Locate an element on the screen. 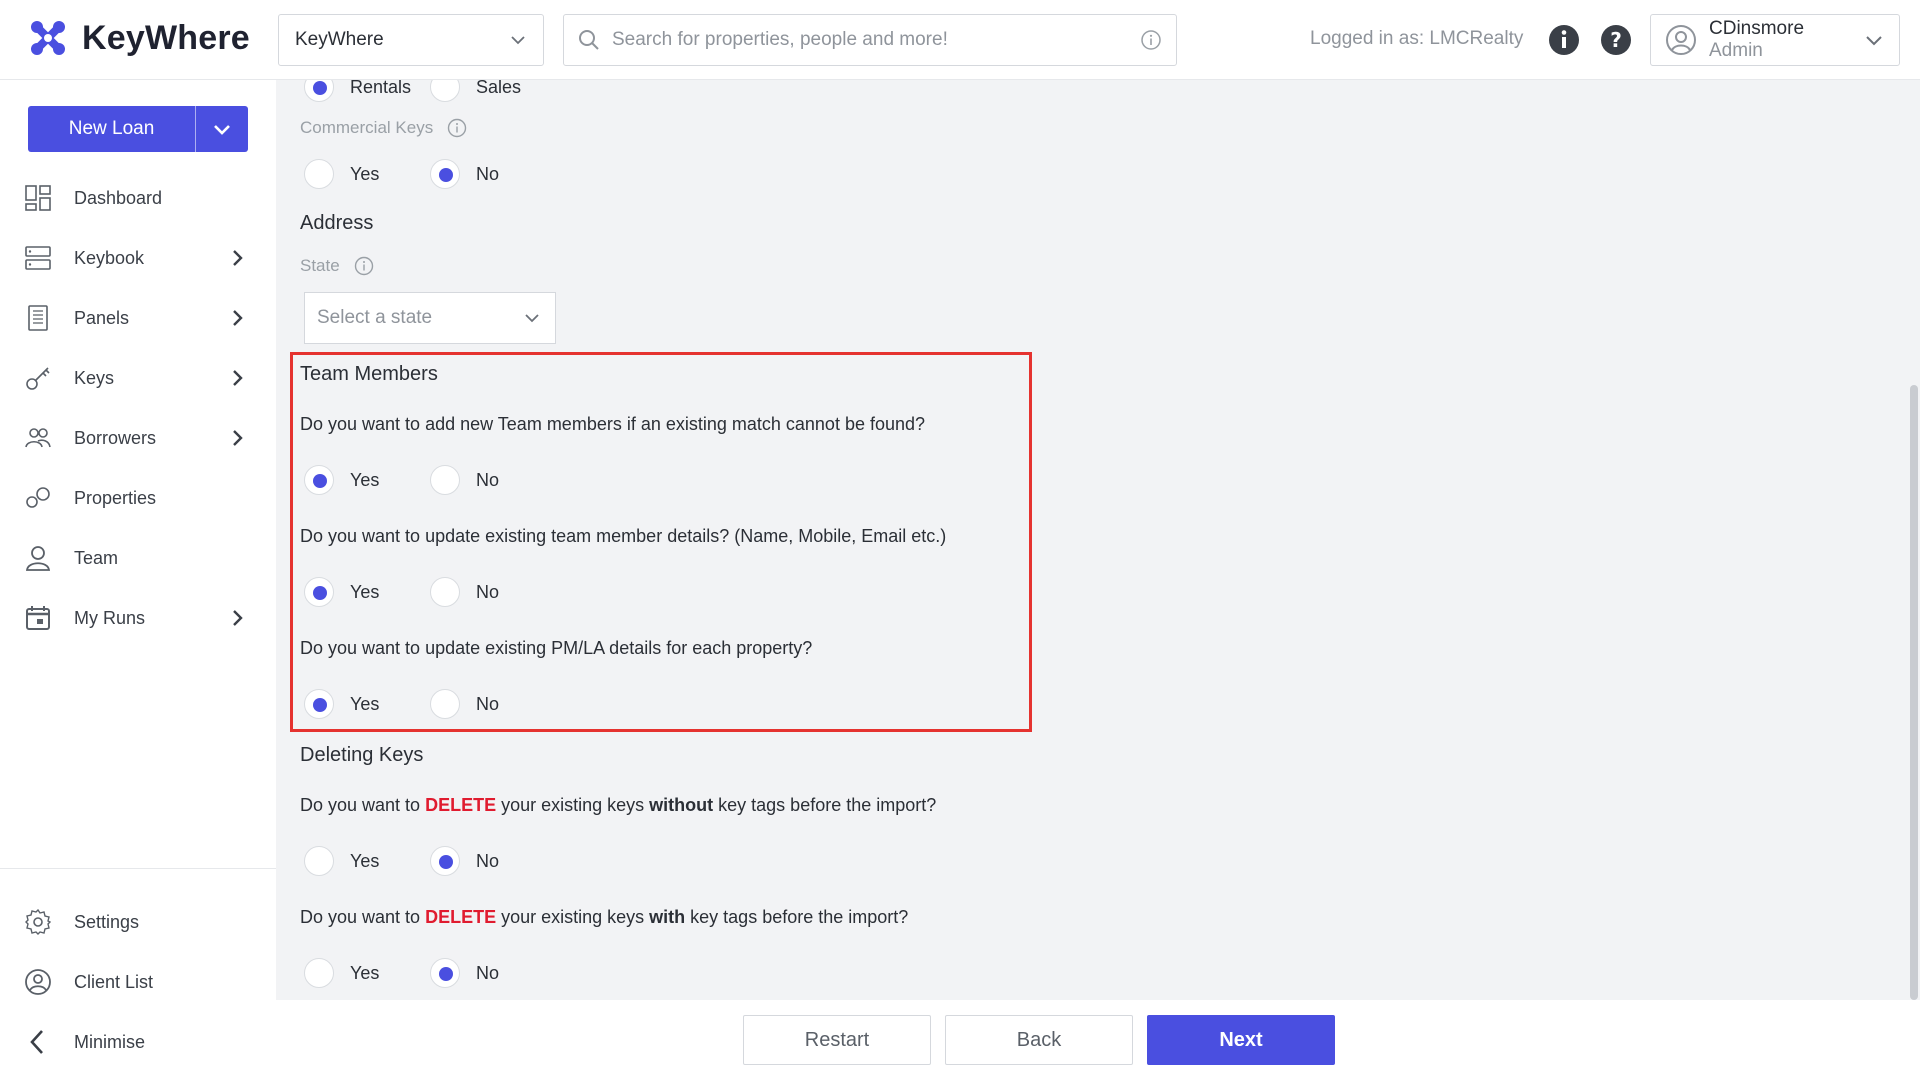  vertical-scrollbar is located at coordinates (1914, 692).